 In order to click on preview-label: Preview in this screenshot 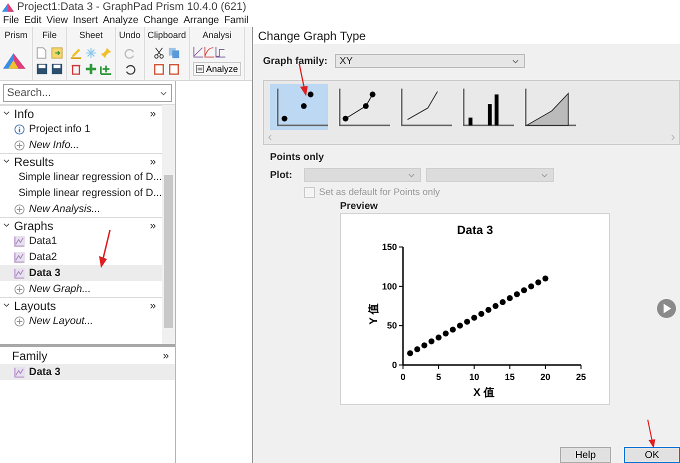, I will do `click(359, 206)`.